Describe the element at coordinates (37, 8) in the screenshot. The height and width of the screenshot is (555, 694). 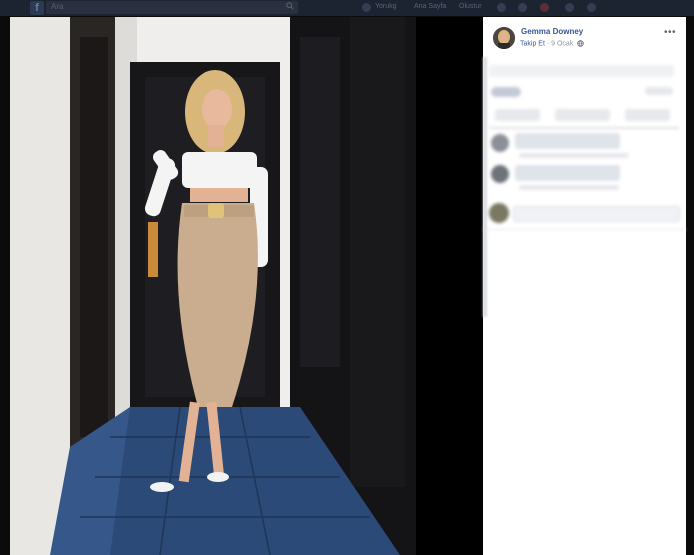
I see `facebook-logo-icon: f` at that location.